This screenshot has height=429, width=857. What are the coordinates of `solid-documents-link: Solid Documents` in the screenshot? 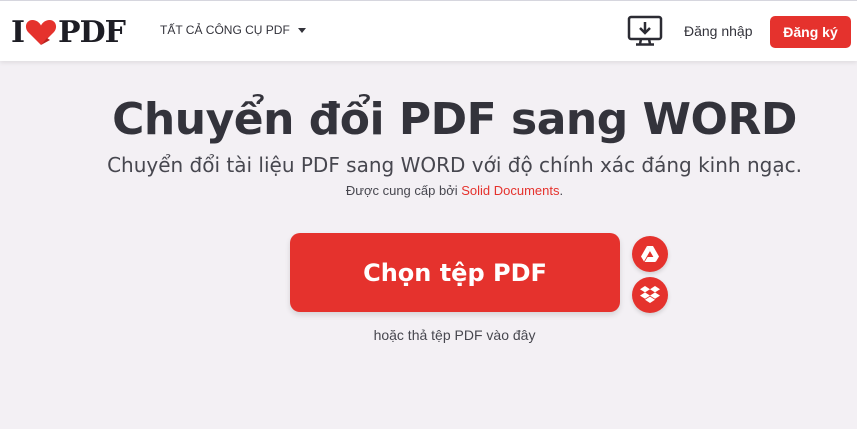 It's located at (510, 190).